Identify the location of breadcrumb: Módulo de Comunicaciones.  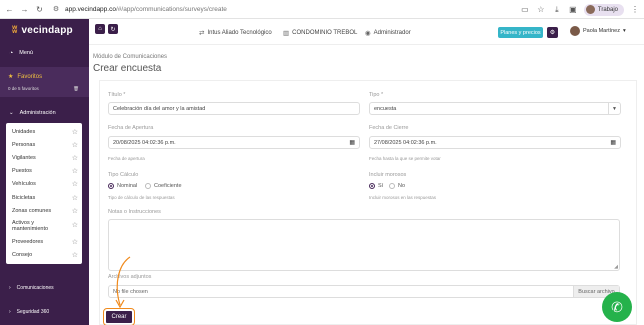
(130, 57).